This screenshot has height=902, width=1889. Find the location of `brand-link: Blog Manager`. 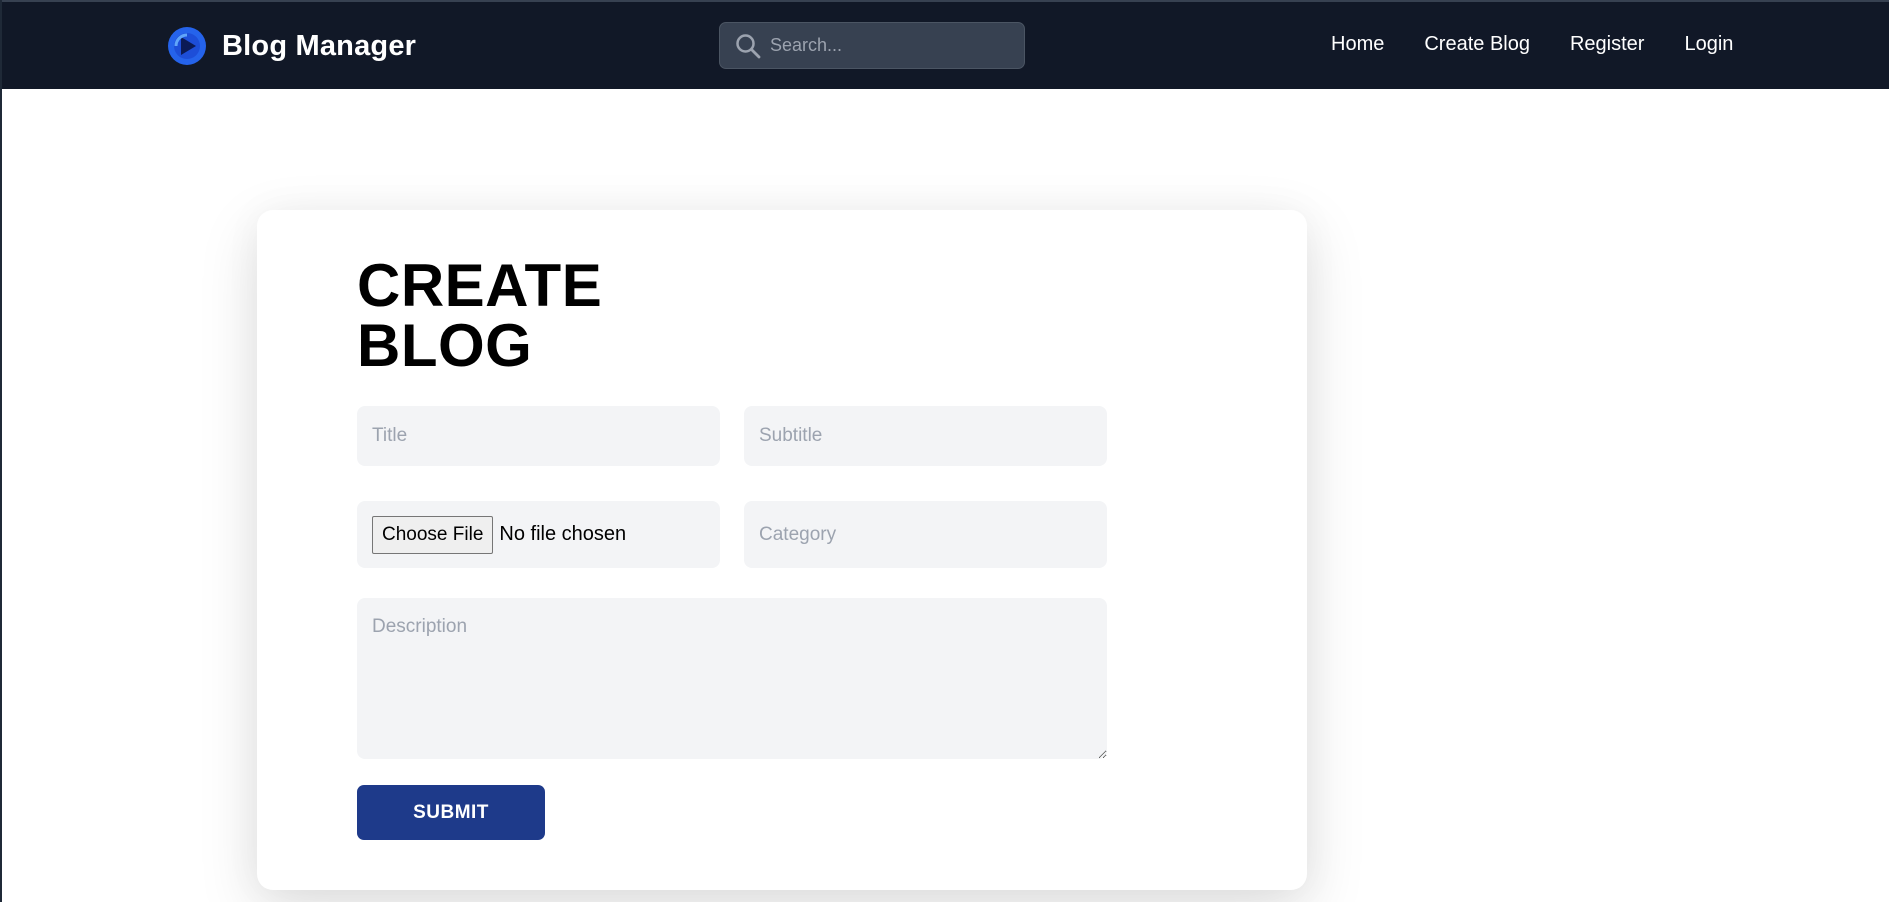

brand-link: Blog Manager is located at coordinates (291, 46).